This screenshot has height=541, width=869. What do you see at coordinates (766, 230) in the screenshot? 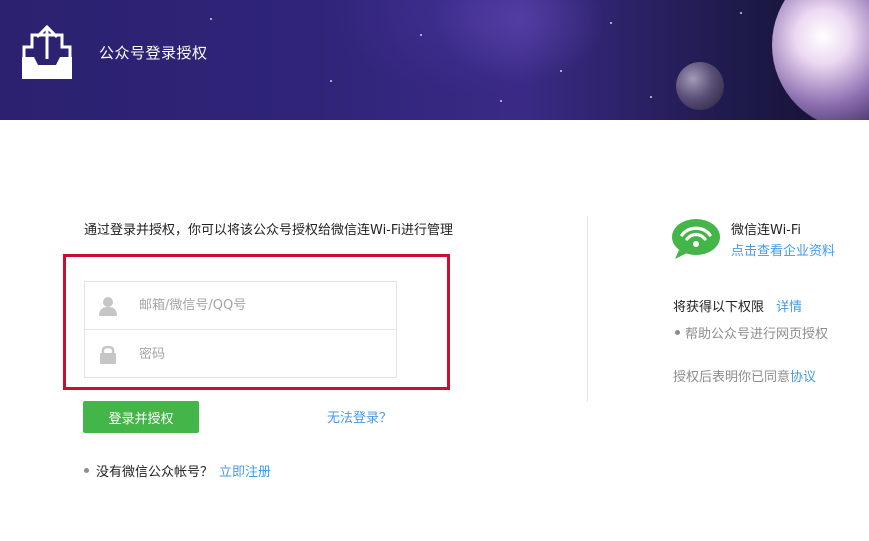
I see `app-name: 微信连Wi-Fi` at bounding box center [766, 230].